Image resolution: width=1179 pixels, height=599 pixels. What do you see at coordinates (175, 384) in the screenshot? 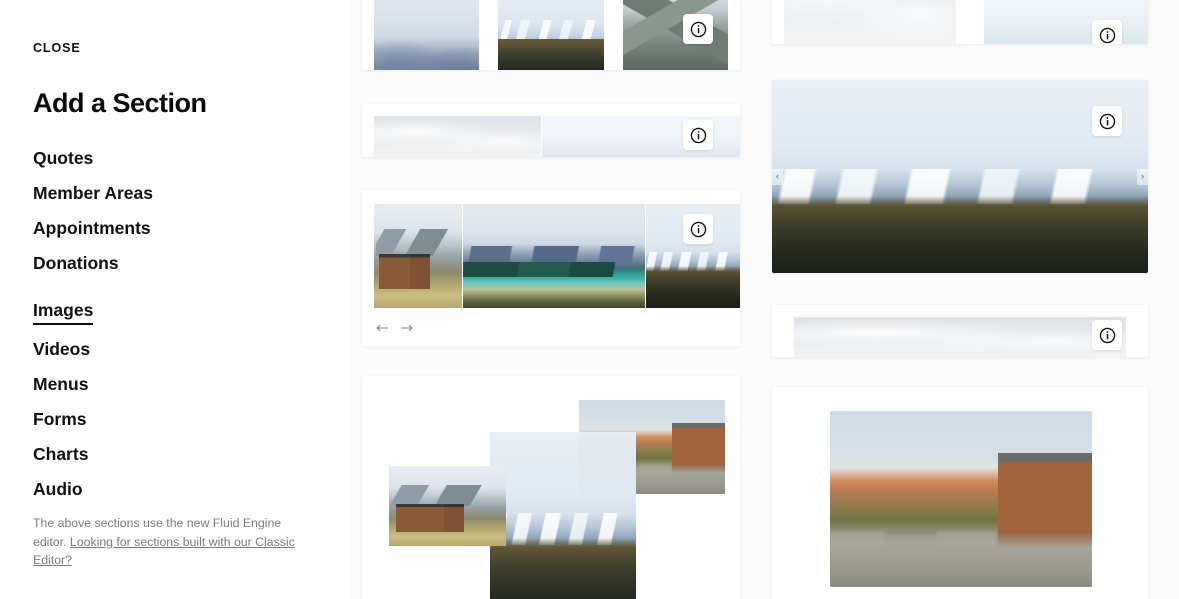
I see `sidebar-item-menus: Menus` at bounding box center [175, 384].